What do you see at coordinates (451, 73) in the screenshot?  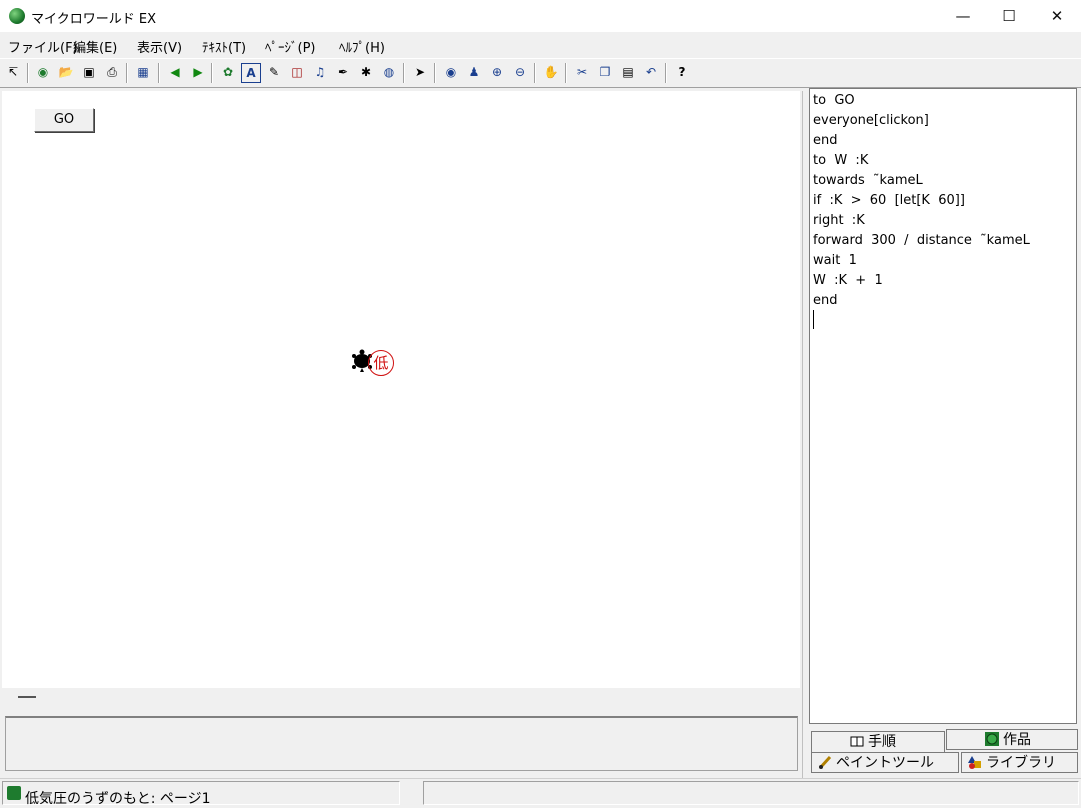 I see `eye-icon: ◉` at bounding box center [451, 73].